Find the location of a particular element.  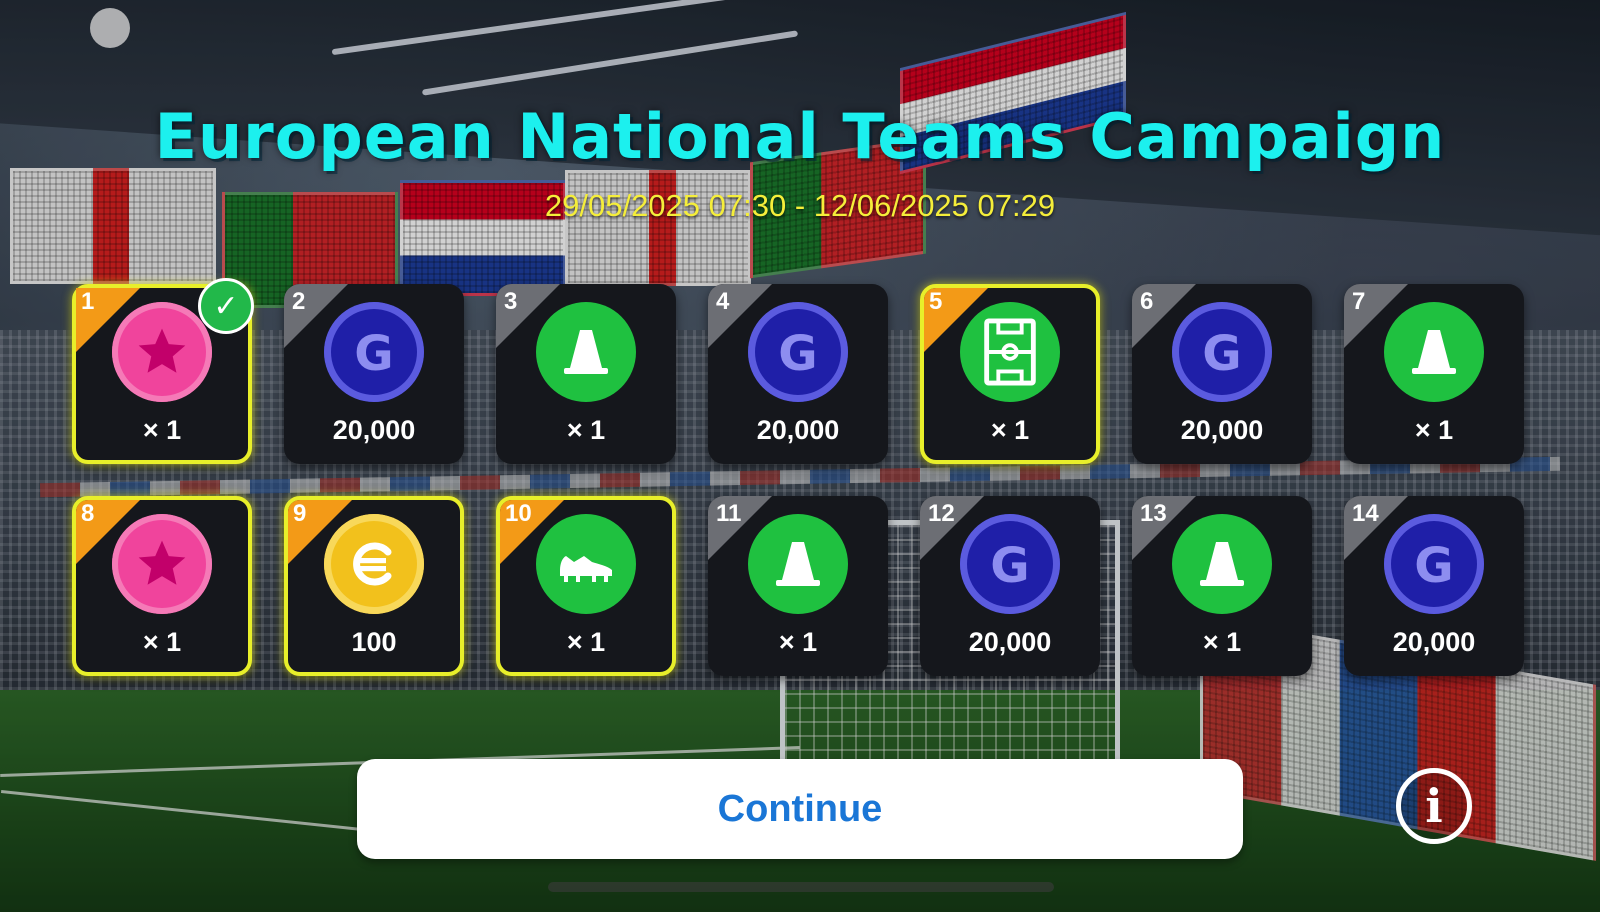

reward-card-day-8: 8 × 1 is located at coordinates (162, 586).